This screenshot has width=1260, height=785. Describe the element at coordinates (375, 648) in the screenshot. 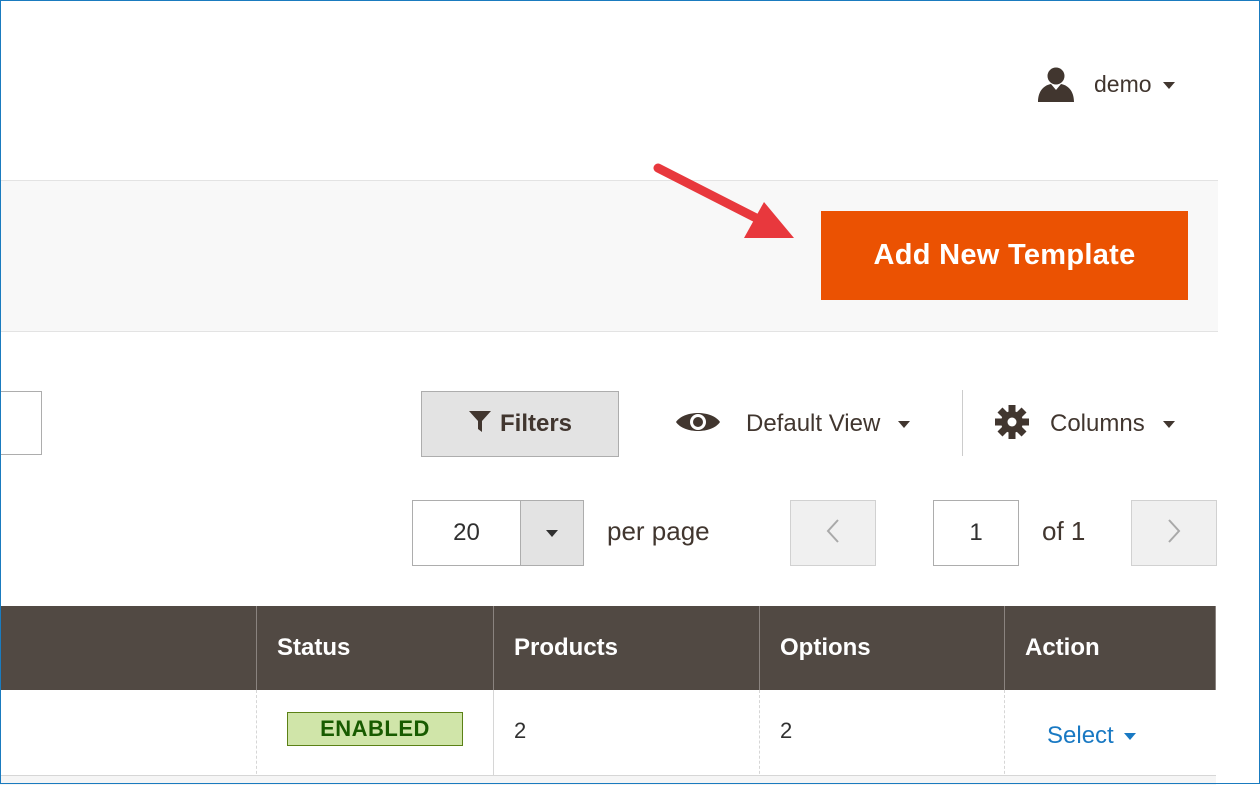

I see `column-header-status: Status` at that location.